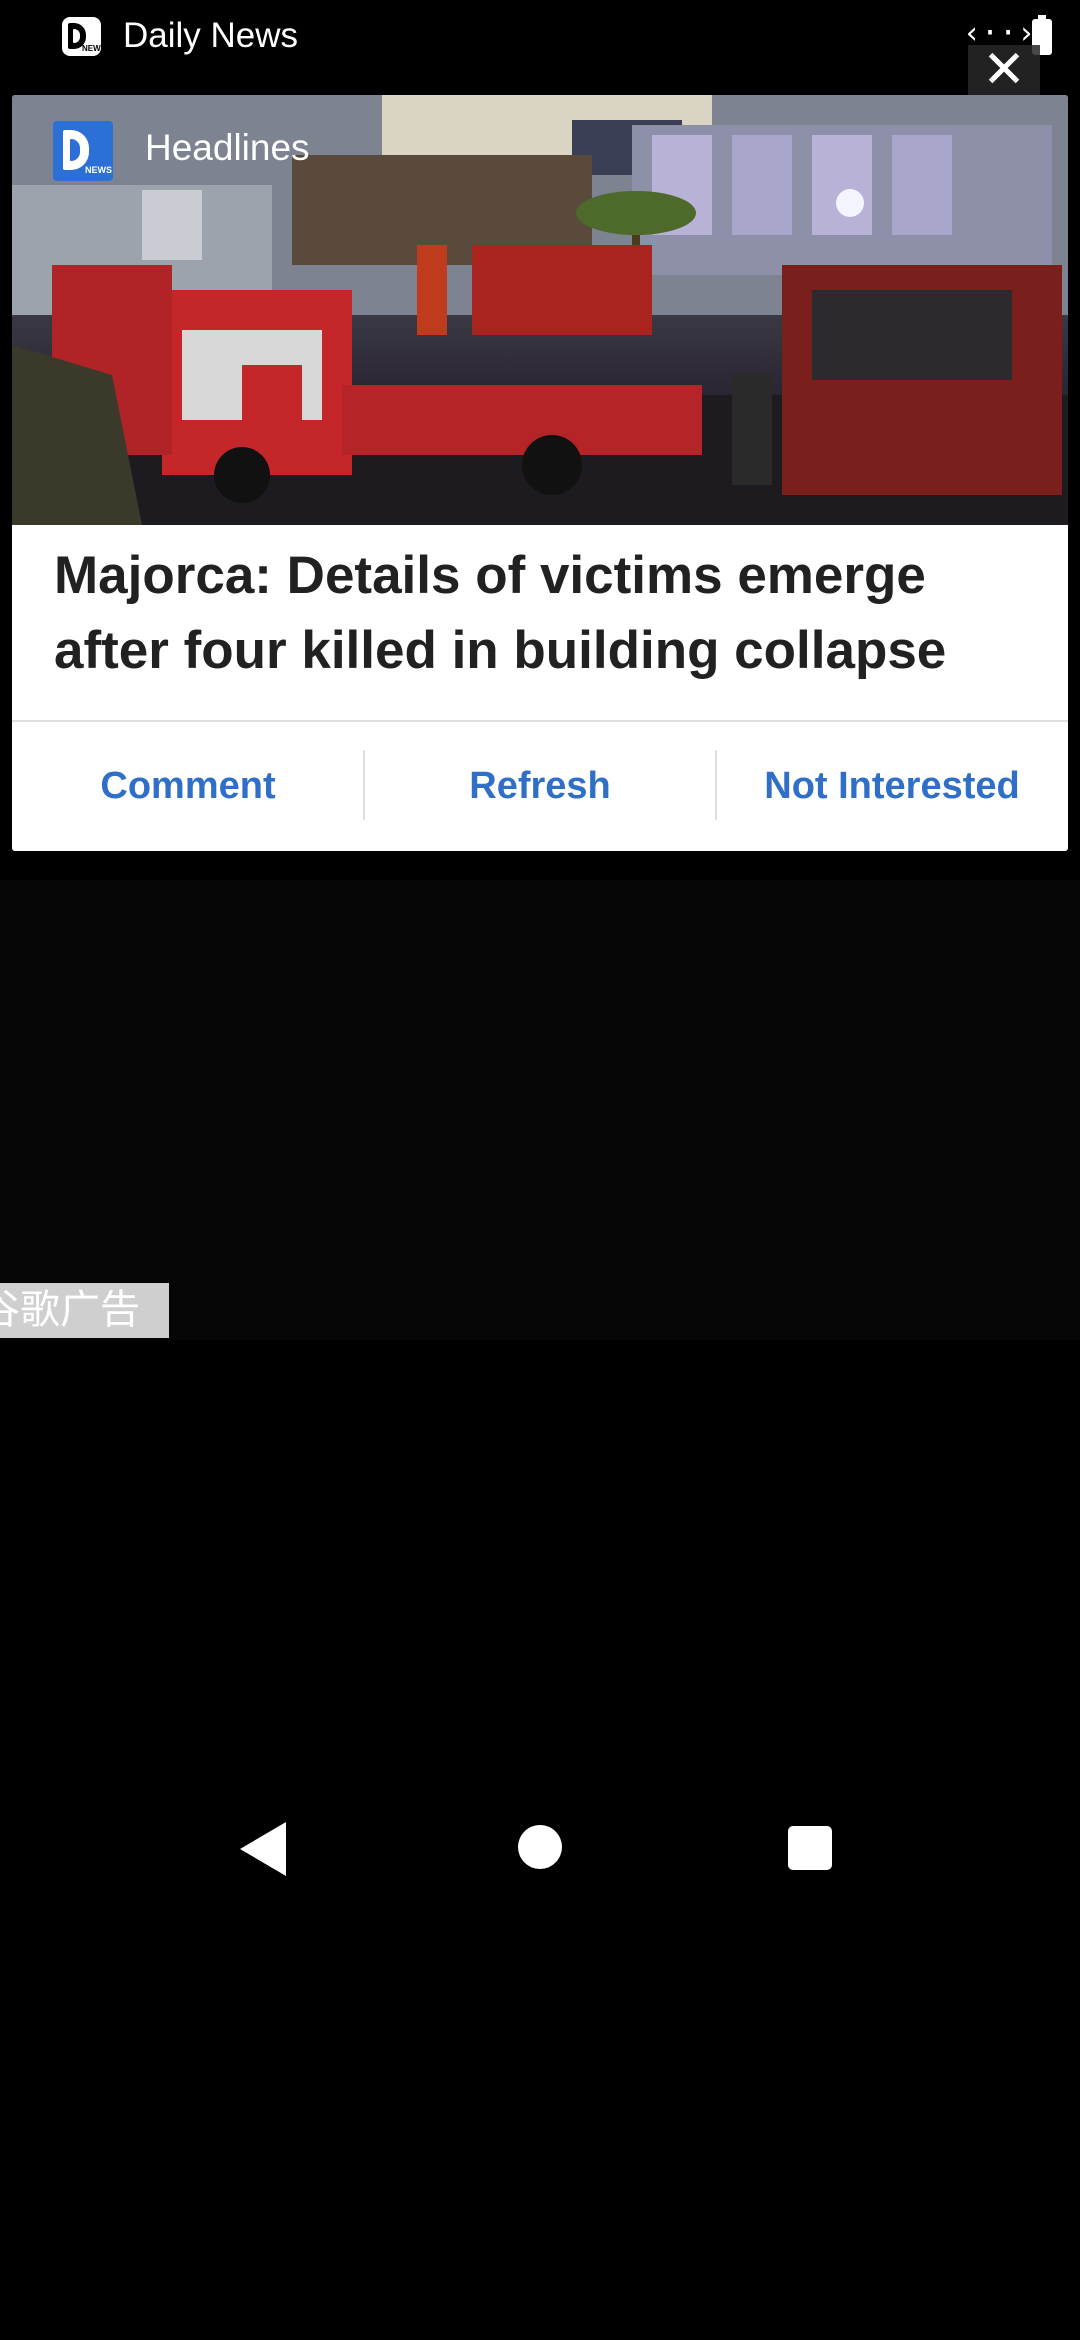 The height and width of the screenshot is (2340, 1080). I want to click on action-bar: Comment Refresh Not Interested, so click(540, 786).